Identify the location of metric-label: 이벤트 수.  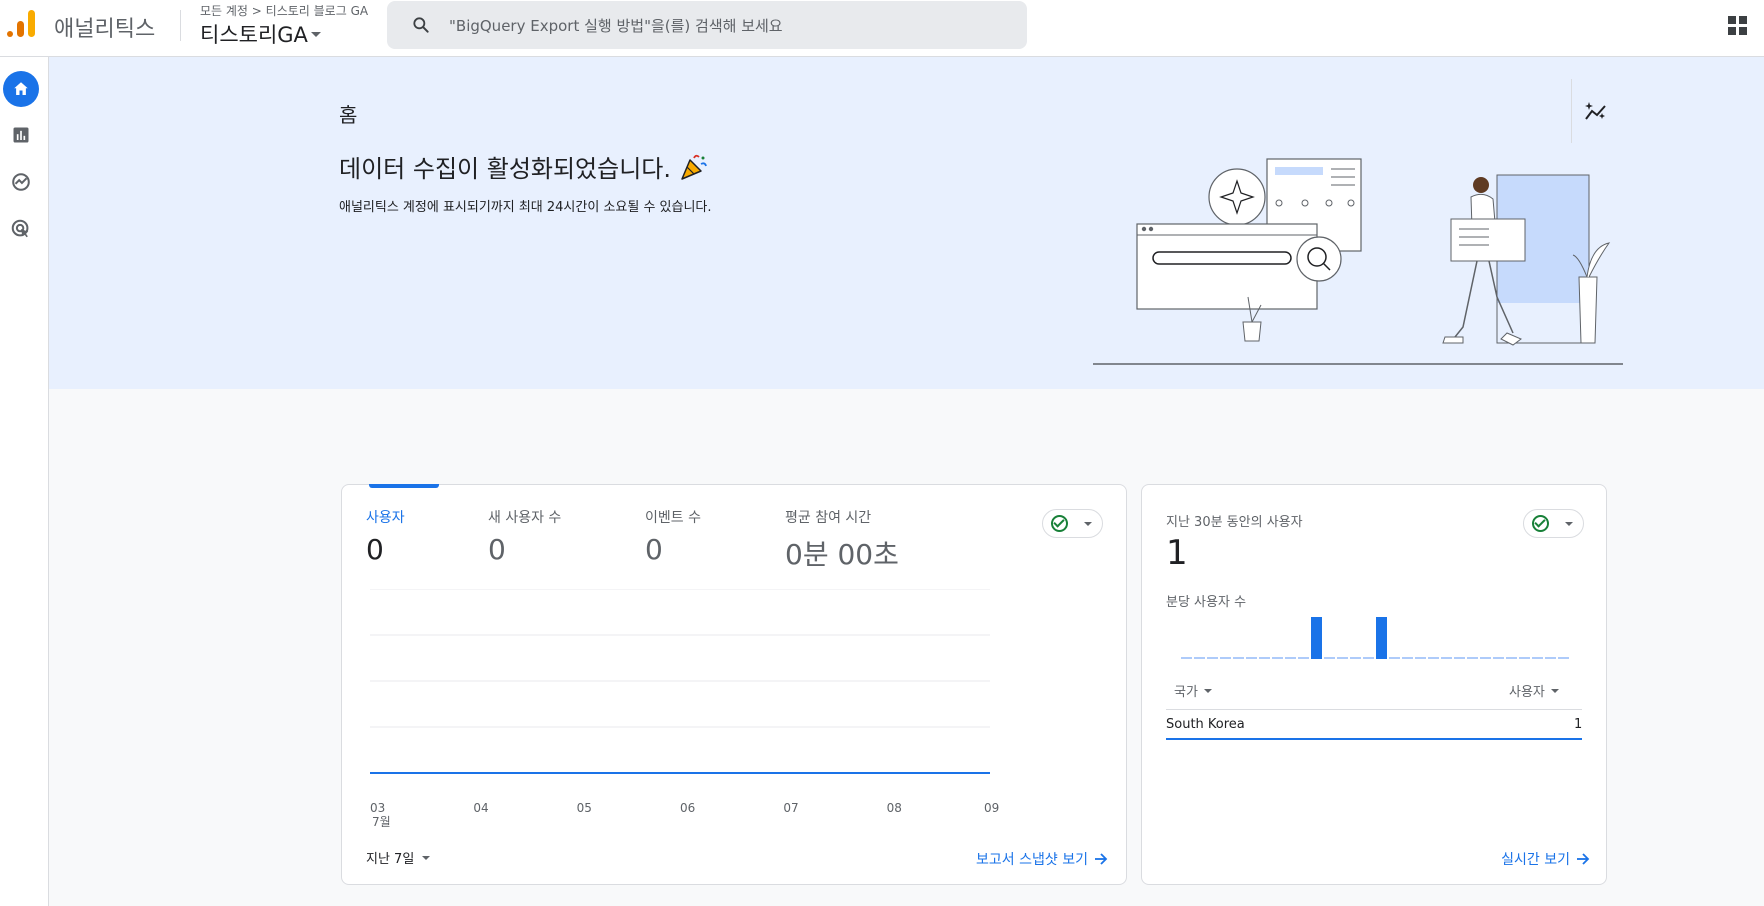
(673, 518).